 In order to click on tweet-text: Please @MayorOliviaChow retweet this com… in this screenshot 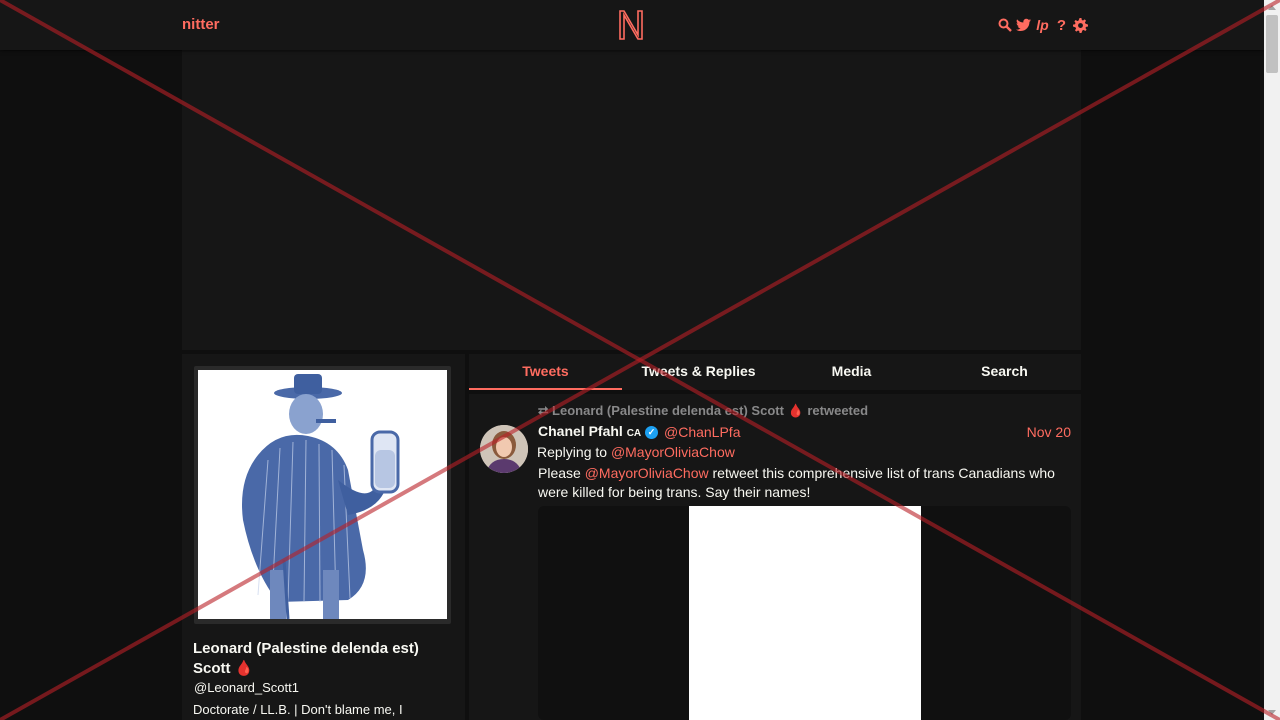, I will do `click(803, 483)`.